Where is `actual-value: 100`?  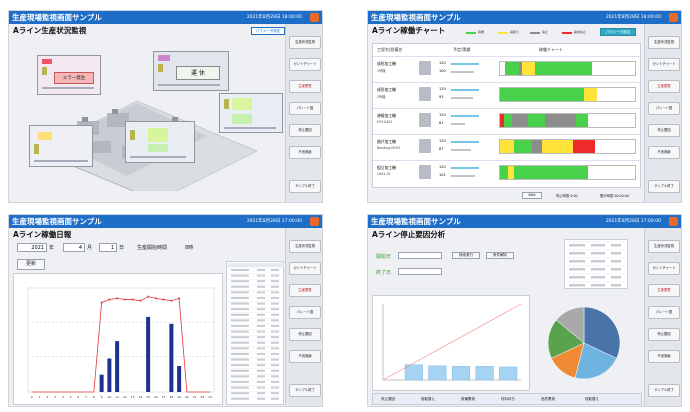
actual-value: 100 is located at coordinates (442, 71).